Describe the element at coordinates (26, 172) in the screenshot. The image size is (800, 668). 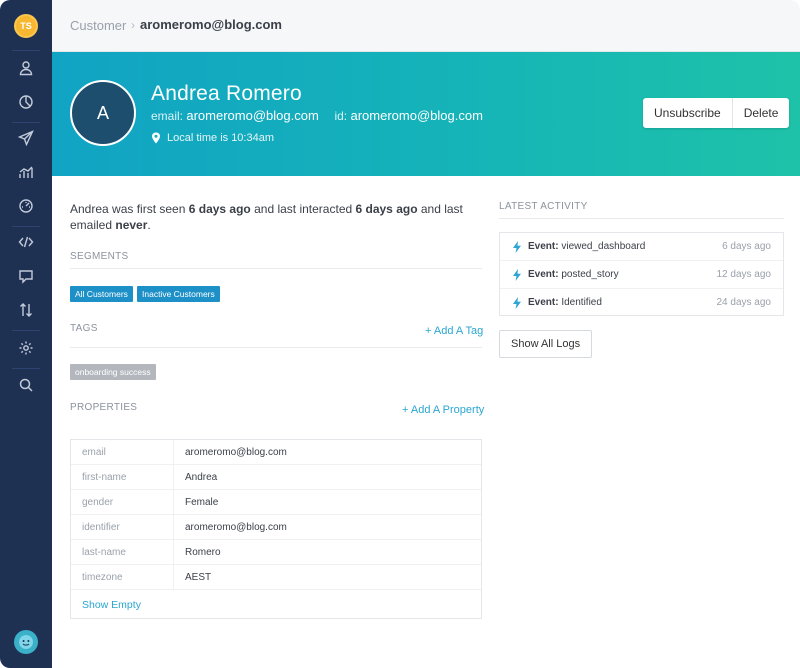
I see `analytics-icon` at that location.